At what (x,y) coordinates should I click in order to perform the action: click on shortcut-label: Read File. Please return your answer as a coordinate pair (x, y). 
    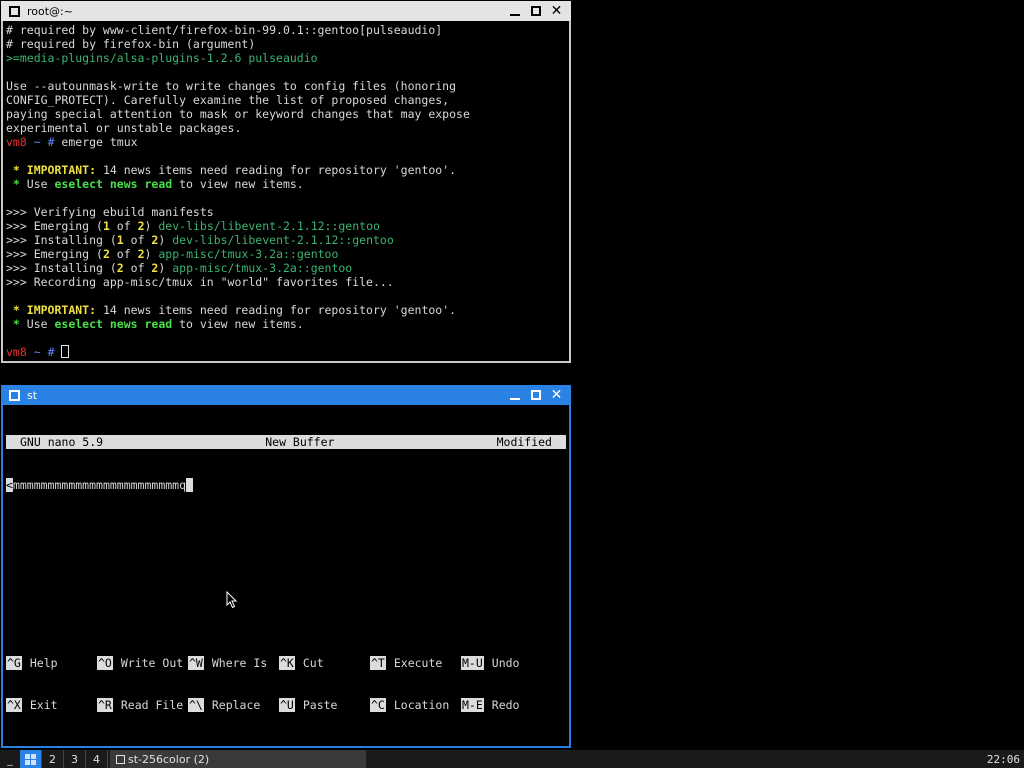
    Looking at the image, I should click on (152, 705).